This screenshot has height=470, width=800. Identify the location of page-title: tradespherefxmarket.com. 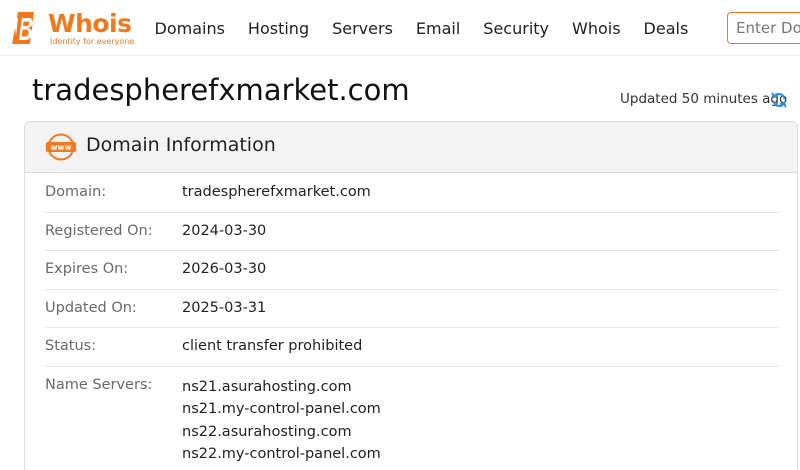
(221, 90).